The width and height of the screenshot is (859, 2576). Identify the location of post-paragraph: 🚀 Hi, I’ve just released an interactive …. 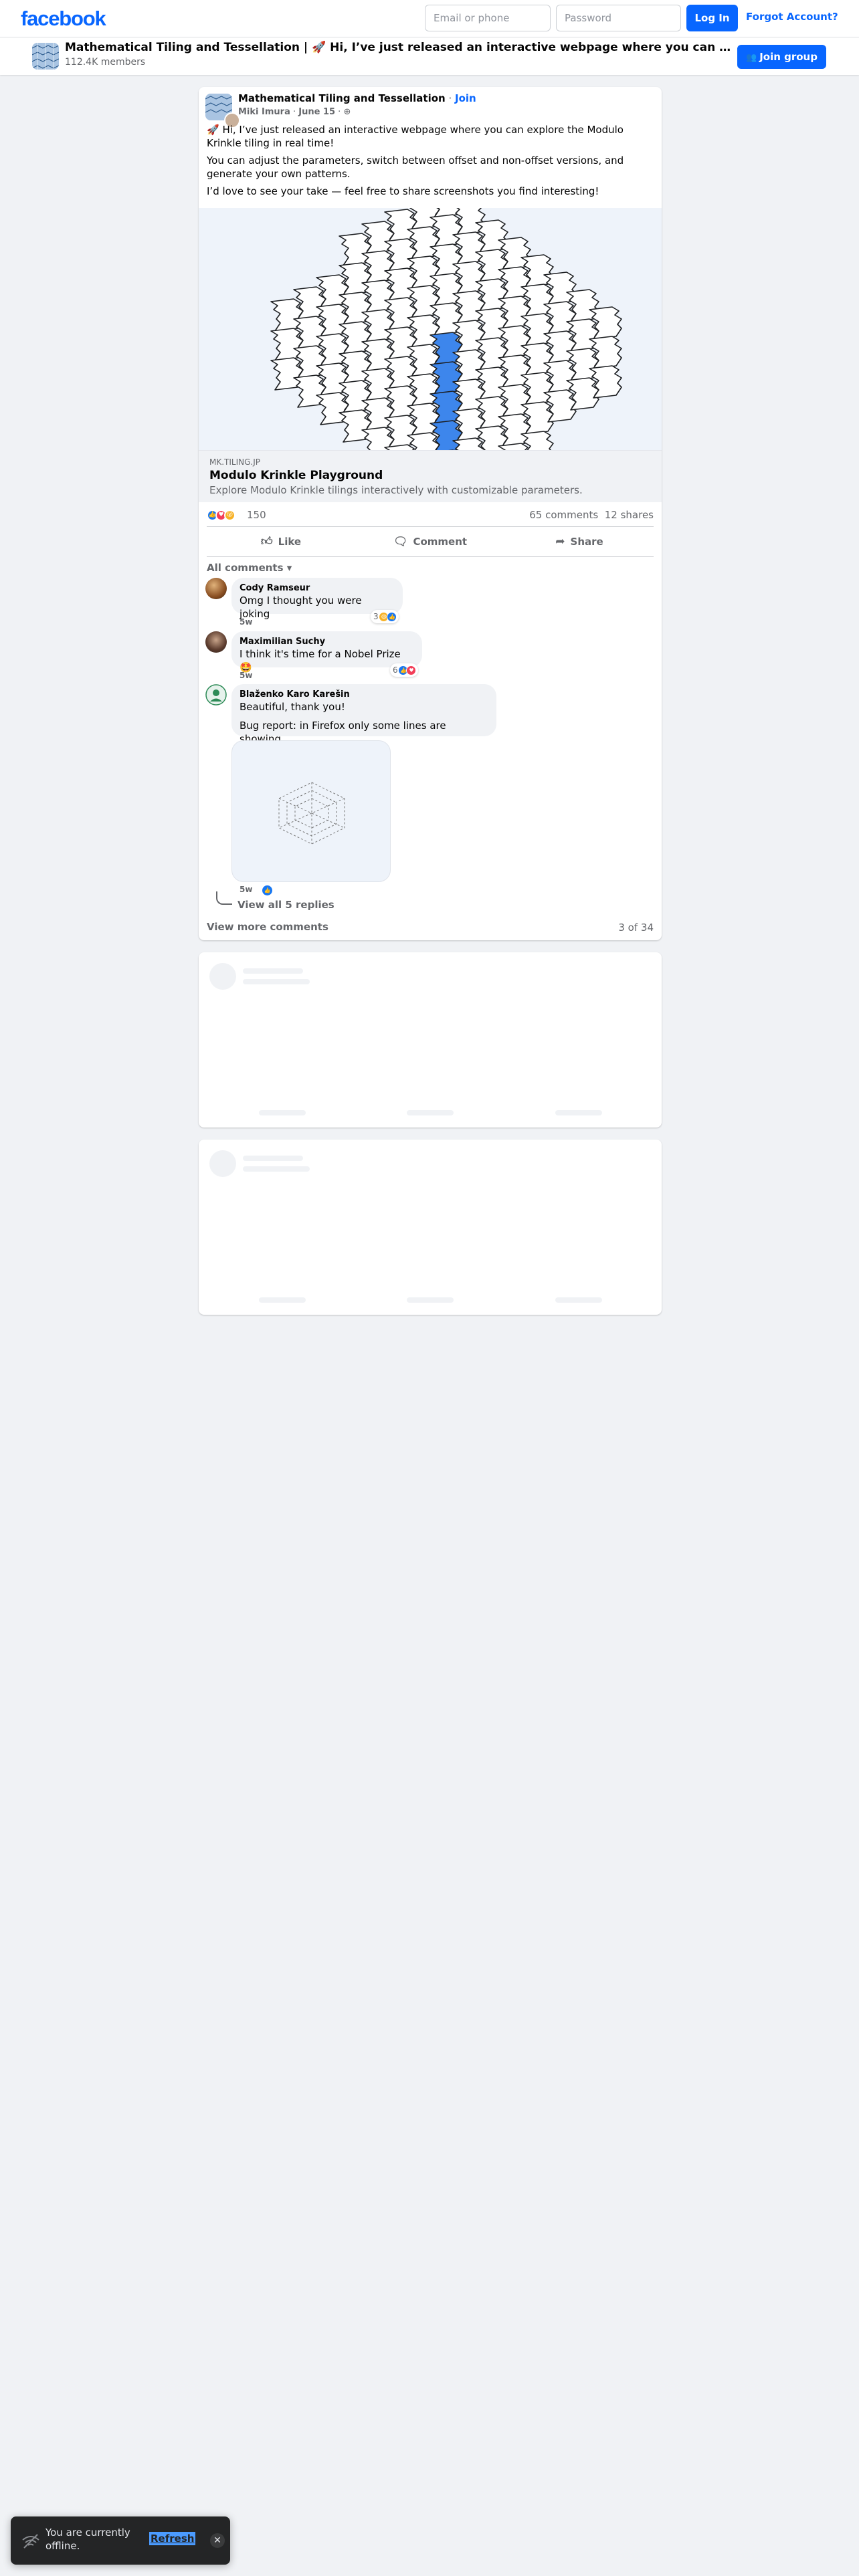
(416, 136).